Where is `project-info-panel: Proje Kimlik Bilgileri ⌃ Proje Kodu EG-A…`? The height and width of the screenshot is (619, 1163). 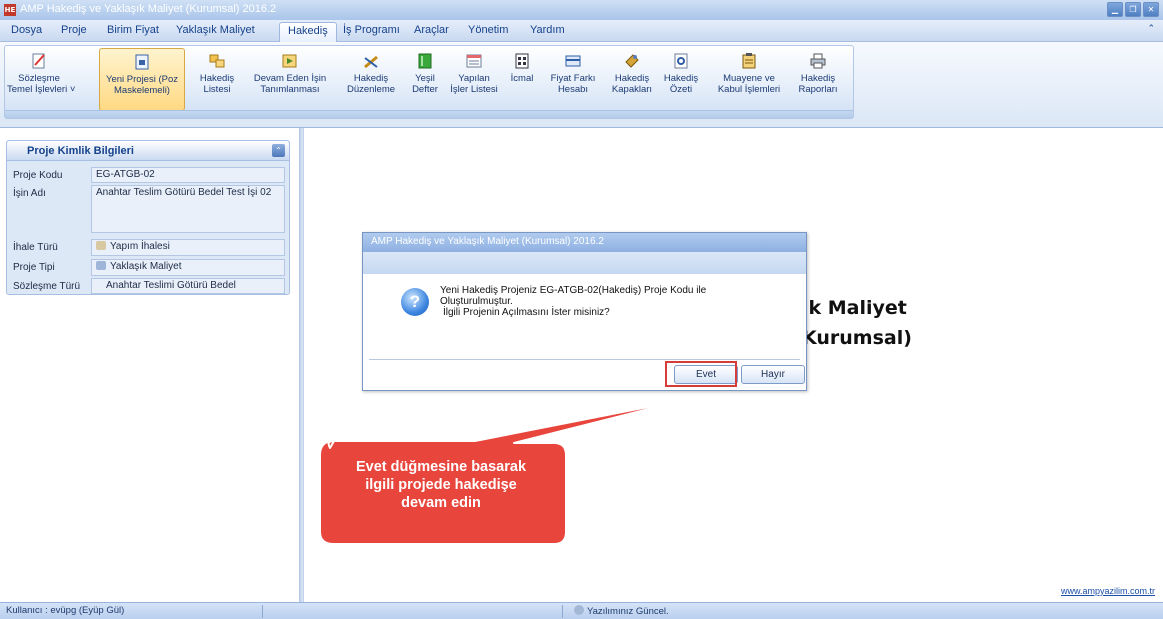 project-info-panel: Proje Kimlik Bilgileri ⌃ Proje Kodu EG-A… is located at coordinates (148, 217).